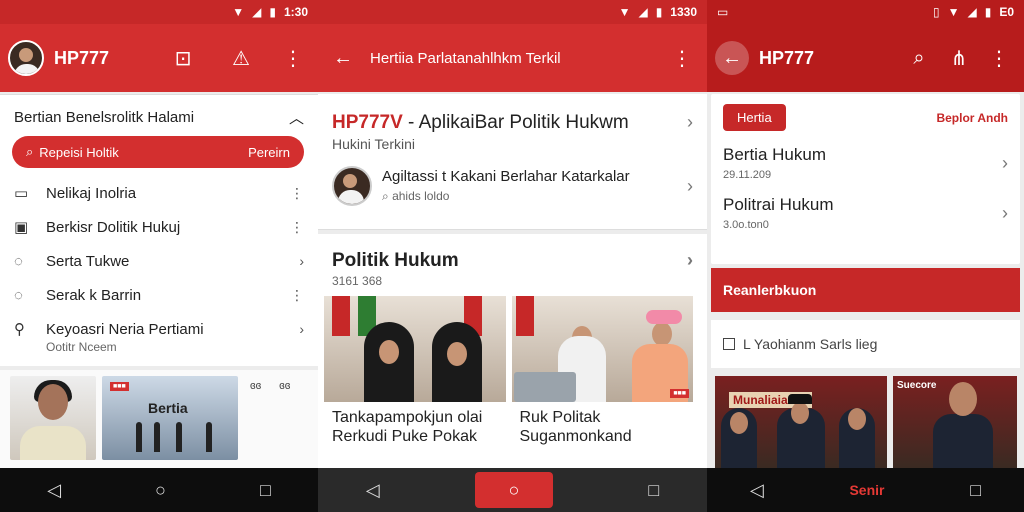  Describe the element at coordinates (865, 344) in the screenshot. I see `checkbox-row: L Yaohianm Sarls lieg` at that location.